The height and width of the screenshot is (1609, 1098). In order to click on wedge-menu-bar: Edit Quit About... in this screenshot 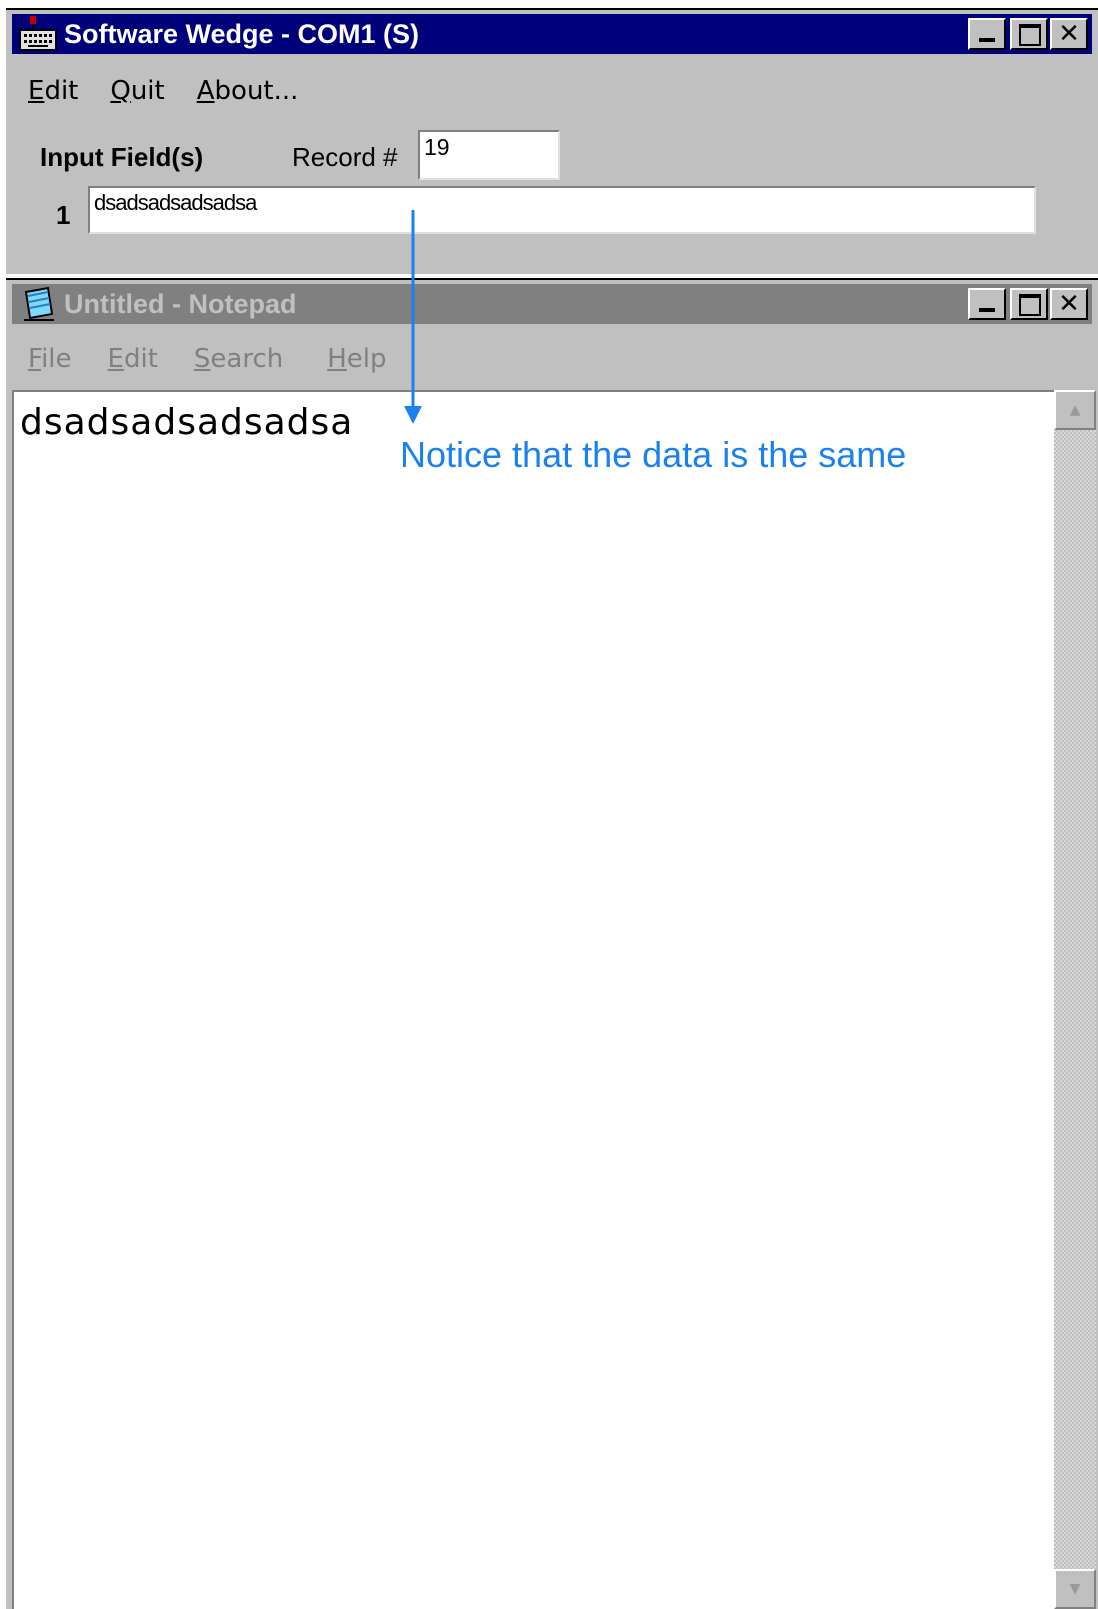, I will do `click(163, 91)`.